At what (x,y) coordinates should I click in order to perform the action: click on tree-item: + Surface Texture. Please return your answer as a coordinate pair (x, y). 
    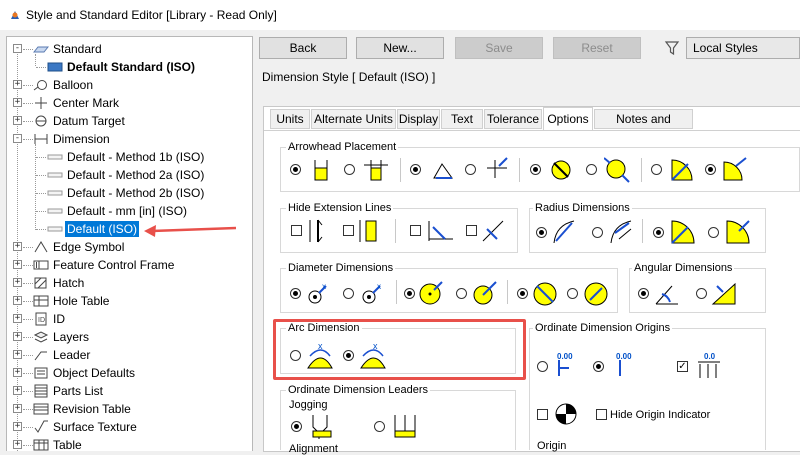
    Looking at the image, I should click on (128, 427).